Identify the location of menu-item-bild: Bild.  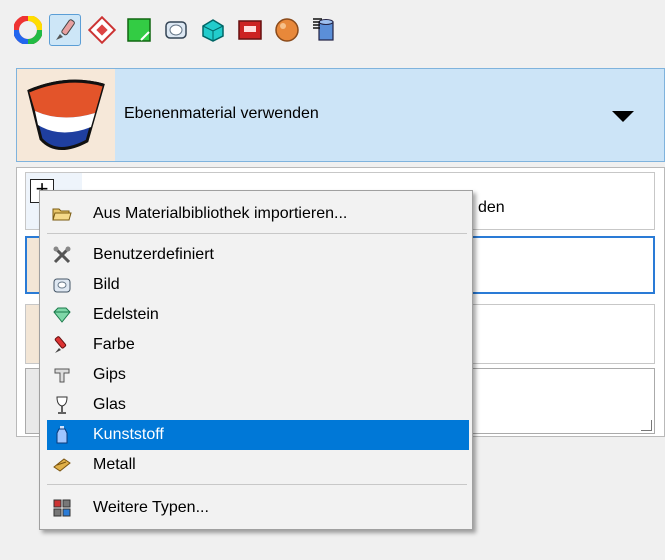
(258, 285).